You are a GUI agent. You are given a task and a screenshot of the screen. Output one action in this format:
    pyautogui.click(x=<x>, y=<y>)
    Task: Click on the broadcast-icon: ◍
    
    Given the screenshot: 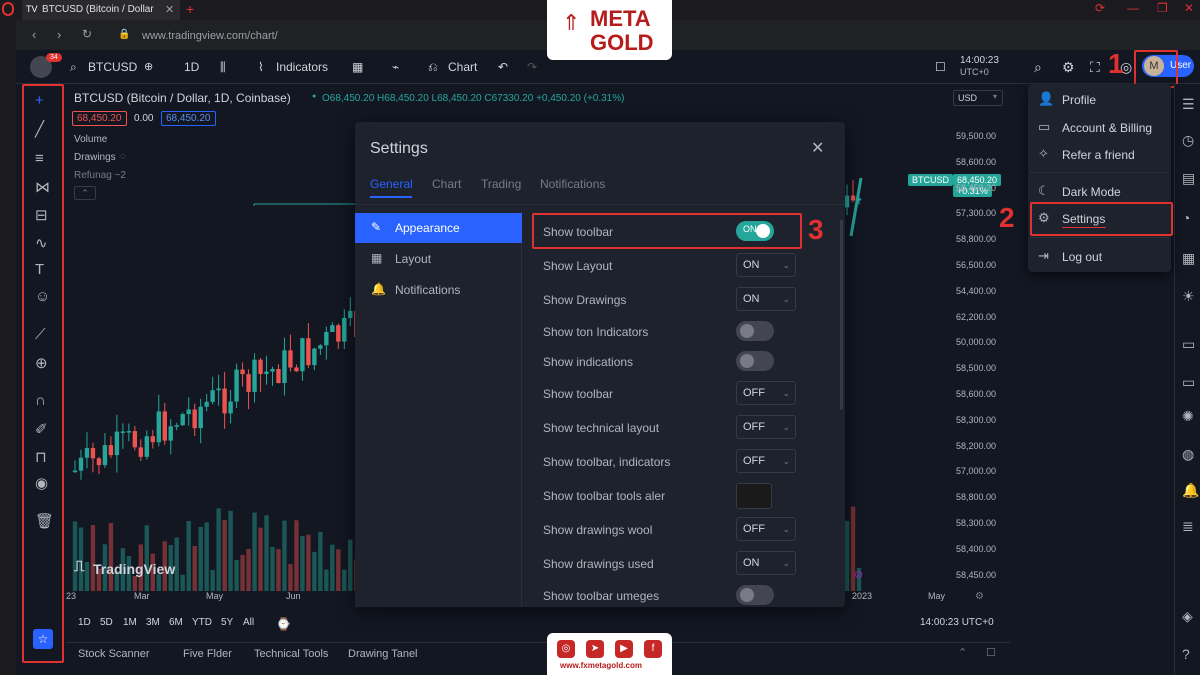 What is the action you would take?
    pyautogui.click(x=1188, y=454)
    